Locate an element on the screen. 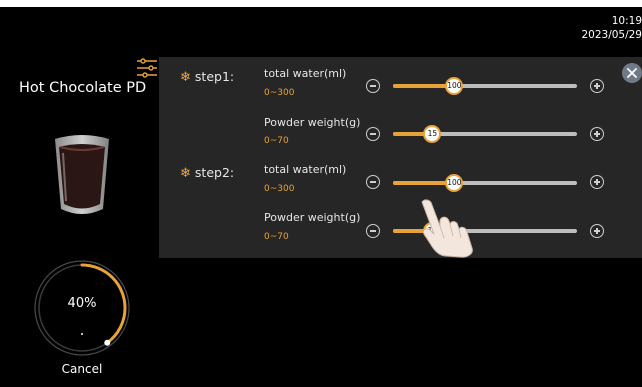 This screenshot has width=642, height=387. step-2-water-name: total water(ml) is located at coordinates (305, 169).